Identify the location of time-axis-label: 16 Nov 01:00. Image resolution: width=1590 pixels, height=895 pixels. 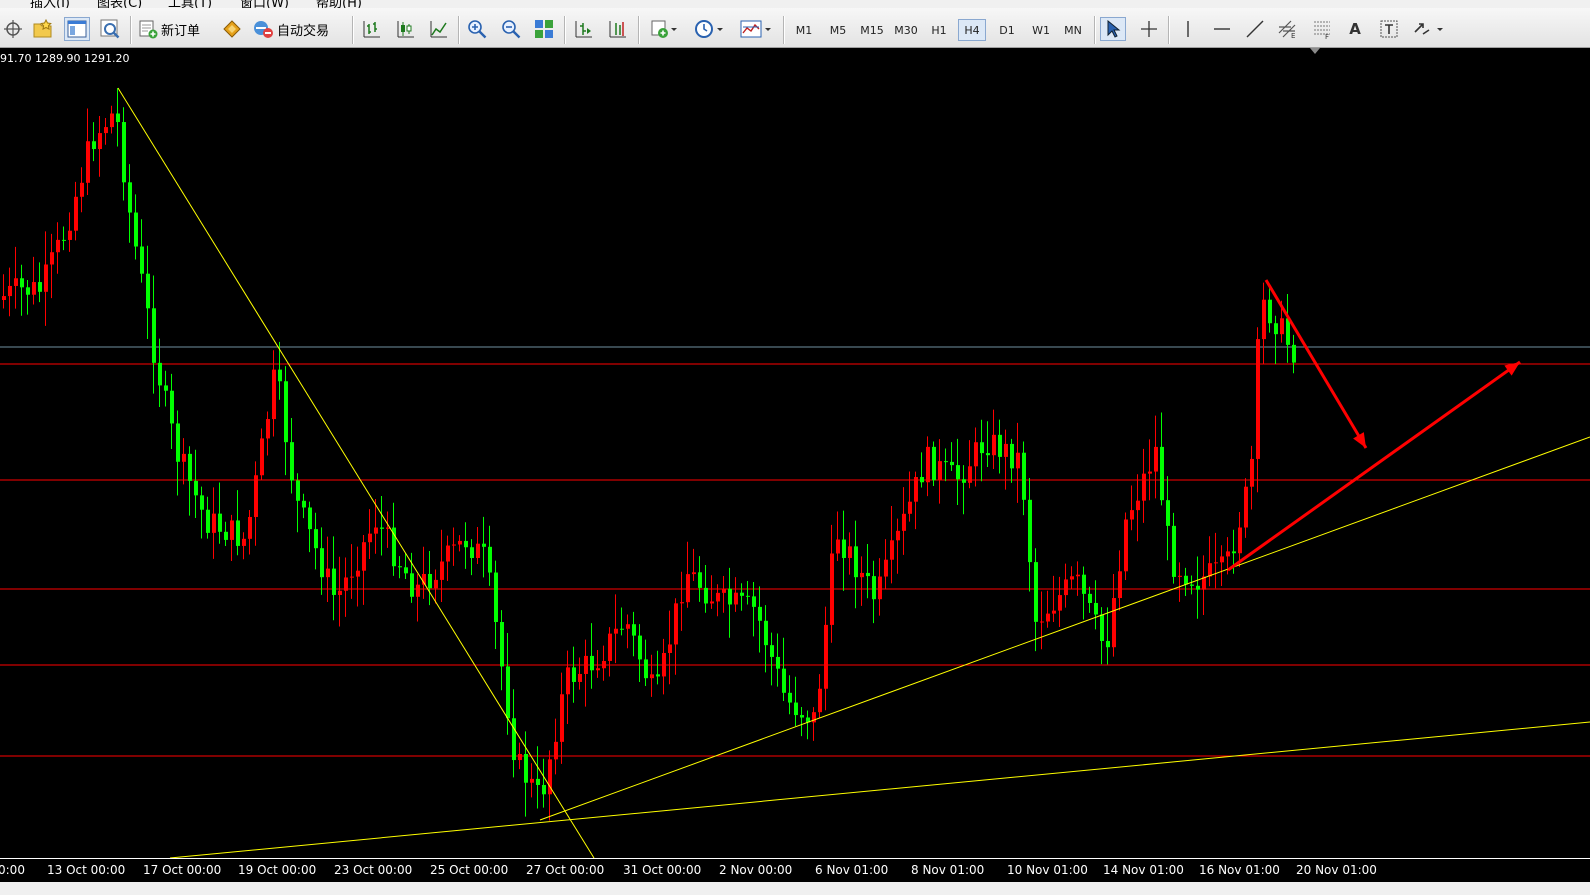
(1239, 870).